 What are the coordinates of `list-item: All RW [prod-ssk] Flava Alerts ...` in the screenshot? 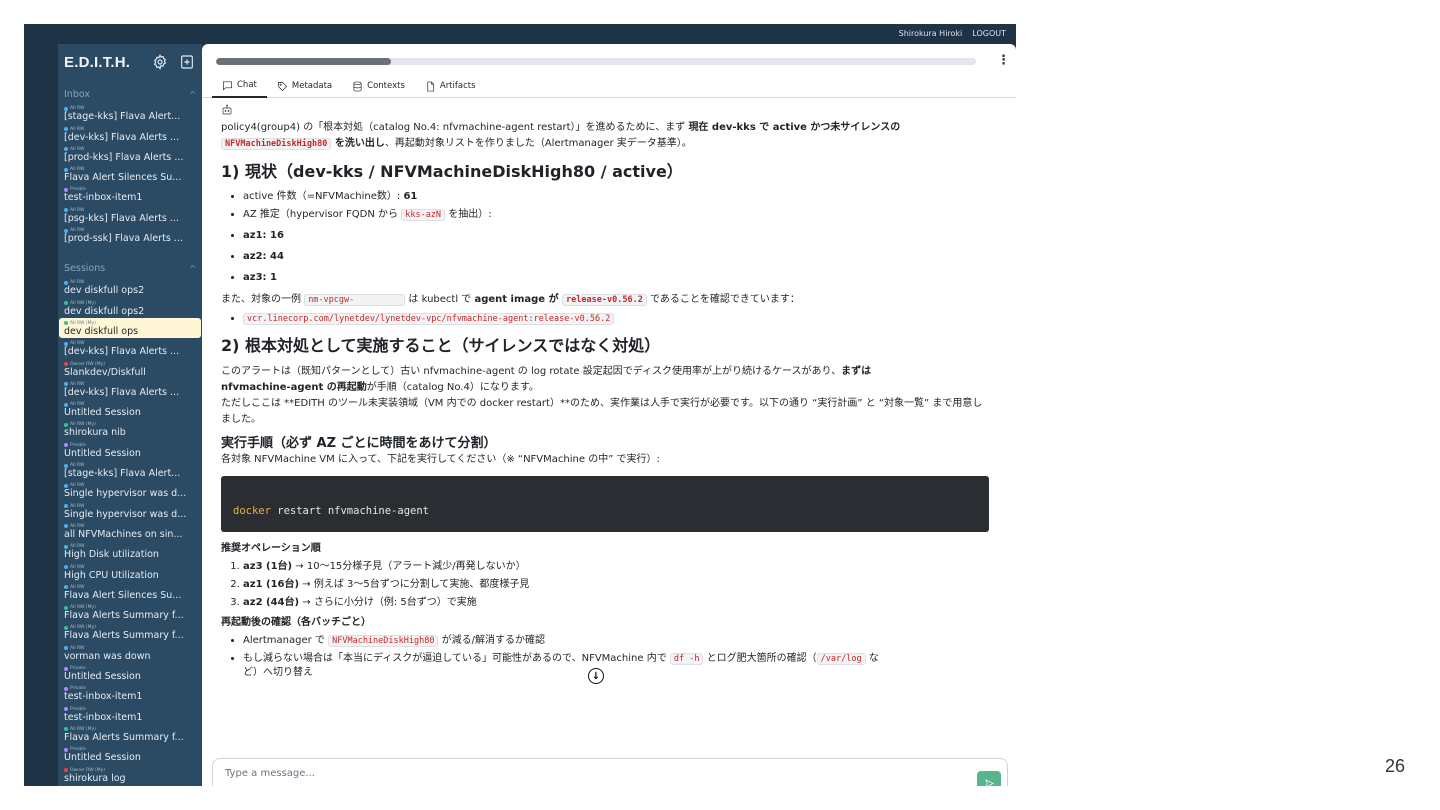 It's located at (130, 235).